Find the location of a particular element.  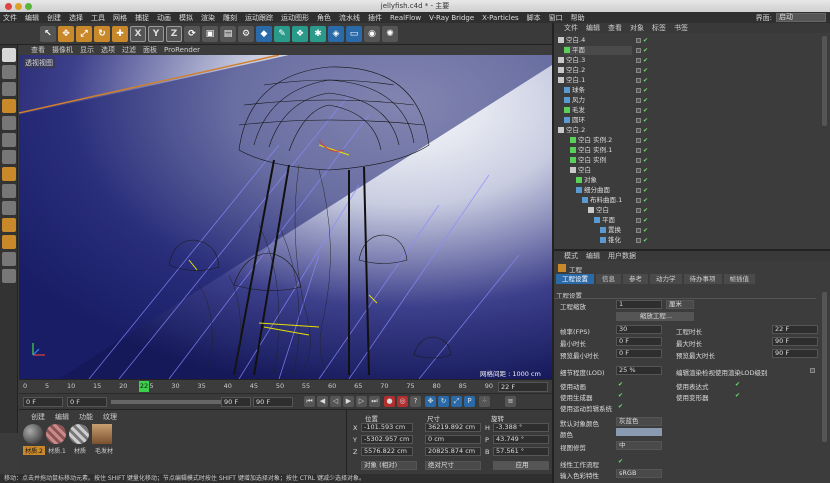

model-mode-icon is located at coordinates (9, 72).